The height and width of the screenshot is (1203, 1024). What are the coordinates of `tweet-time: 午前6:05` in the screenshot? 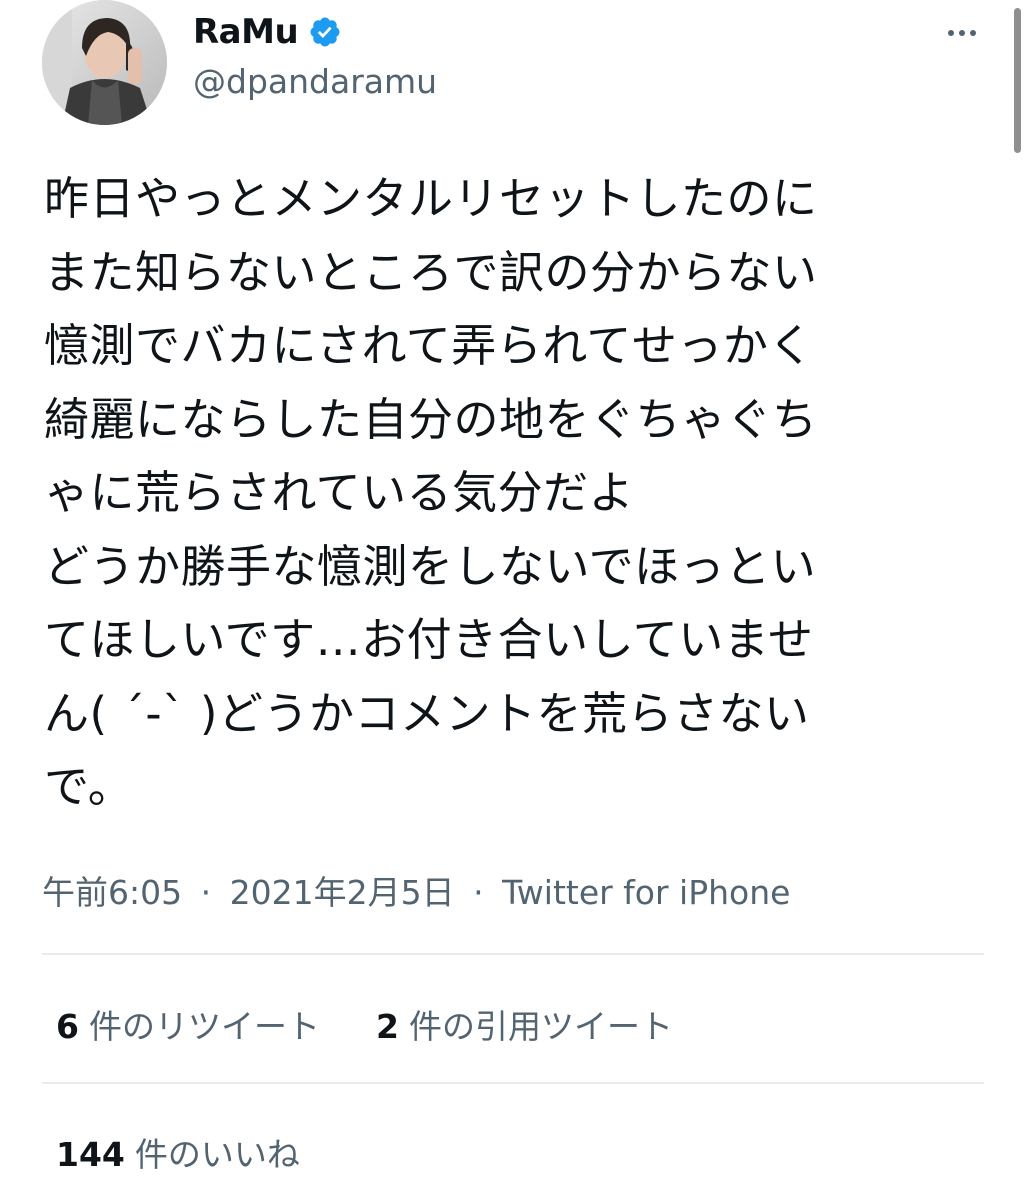 It's located at (112, 892).